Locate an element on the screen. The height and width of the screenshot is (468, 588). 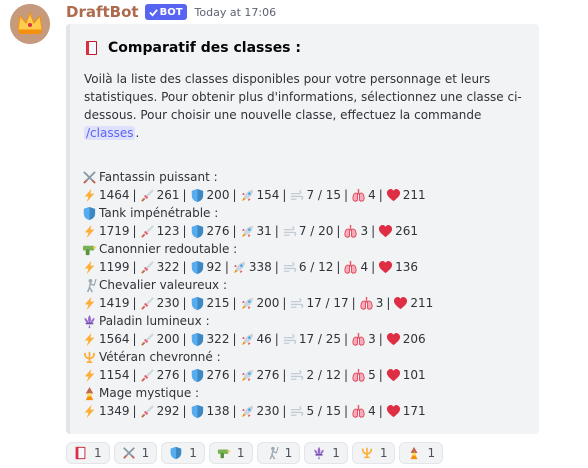
avatar is located at coordinates (30, 24).